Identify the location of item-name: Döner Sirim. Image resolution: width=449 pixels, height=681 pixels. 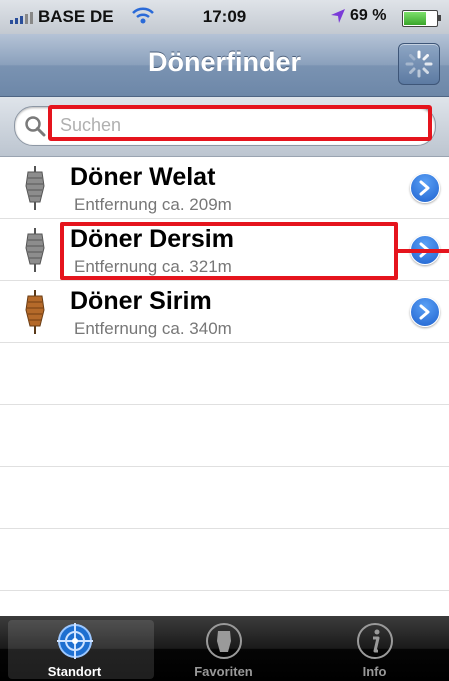
(141, 301).